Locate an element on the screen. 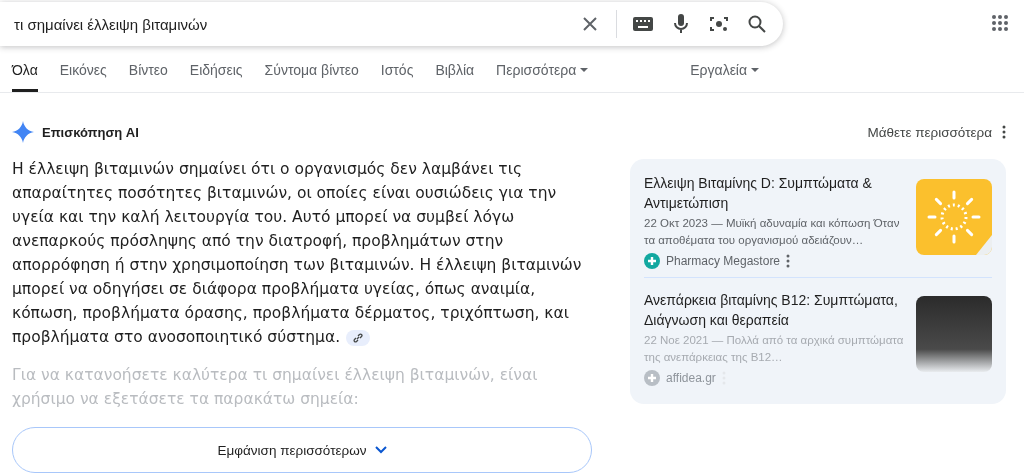 This screenshot has height=473, width=1024. source-title-link: Ανεπάρκεια βιταμίνης B12: Συμπτώματα, Διάγνωση και θεραπεία is located at coordinates (776, 310).